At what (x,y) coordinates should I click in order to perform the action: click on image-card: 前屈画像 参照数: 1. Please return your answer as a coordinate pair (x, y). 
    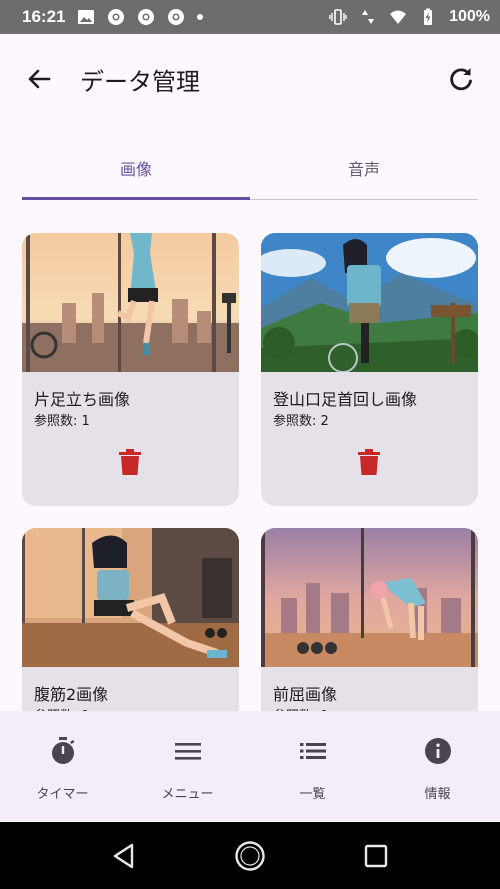
    Looking at the image, I should click on (369, 620).